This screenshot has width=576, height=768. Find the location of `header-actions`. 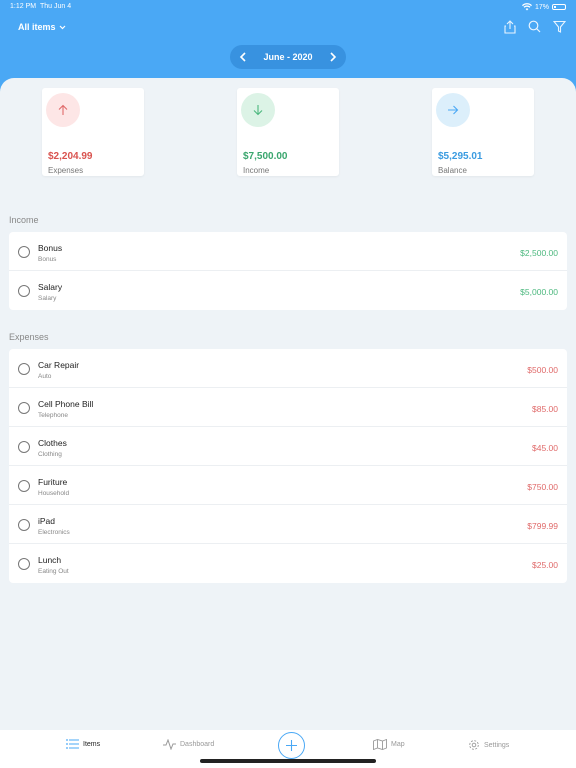

header-actions is located at coordinates (535, 27).